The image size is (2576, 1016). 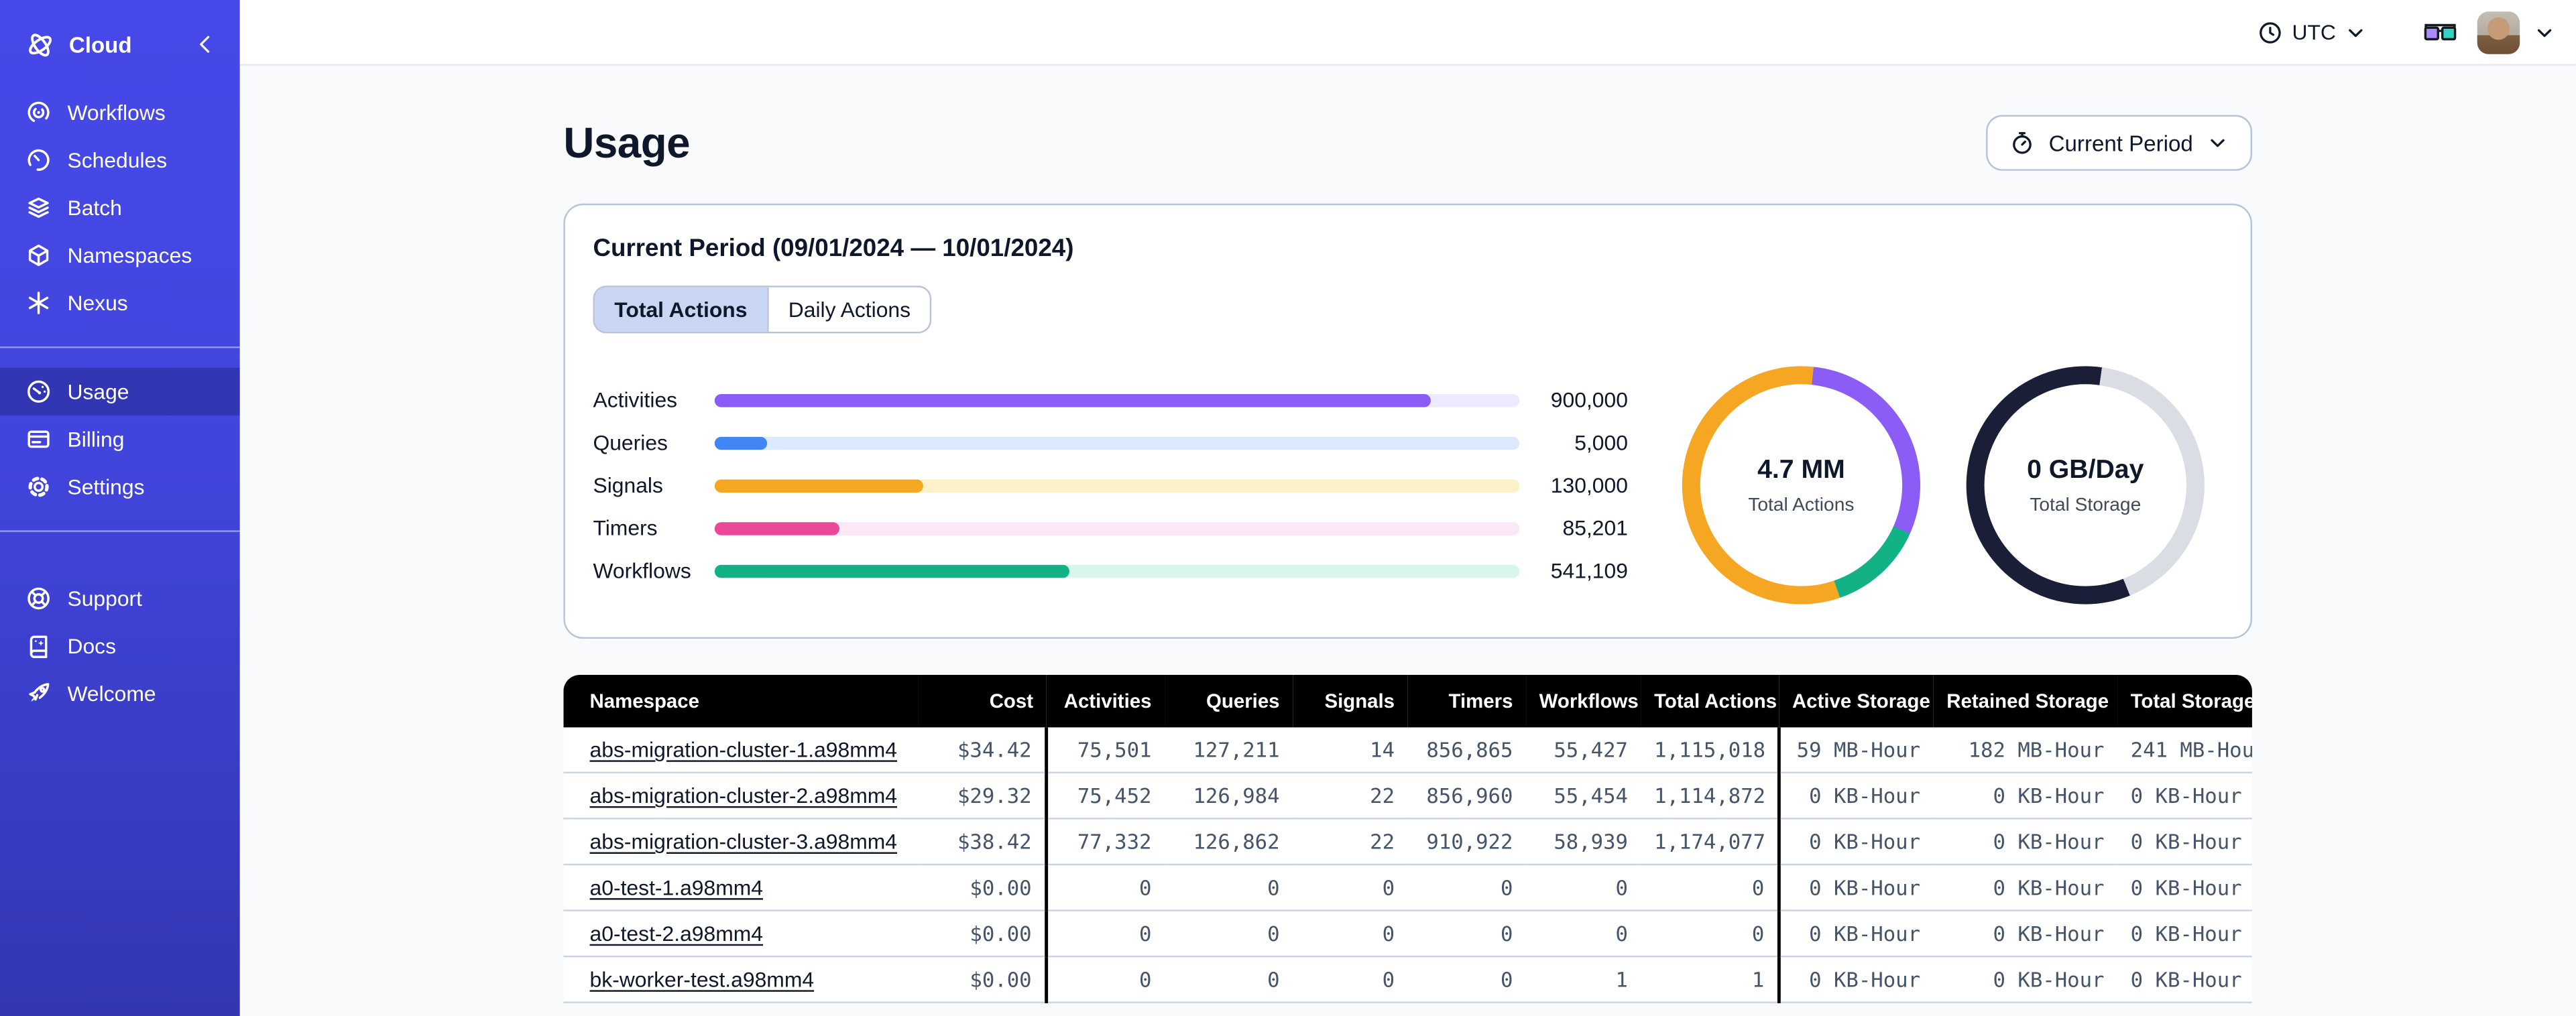 What do you see at coordinates (1110, 442) in the screenshot?
I see `usage-bar-row: Queries 5,000` at bounding box center [1110, 442].